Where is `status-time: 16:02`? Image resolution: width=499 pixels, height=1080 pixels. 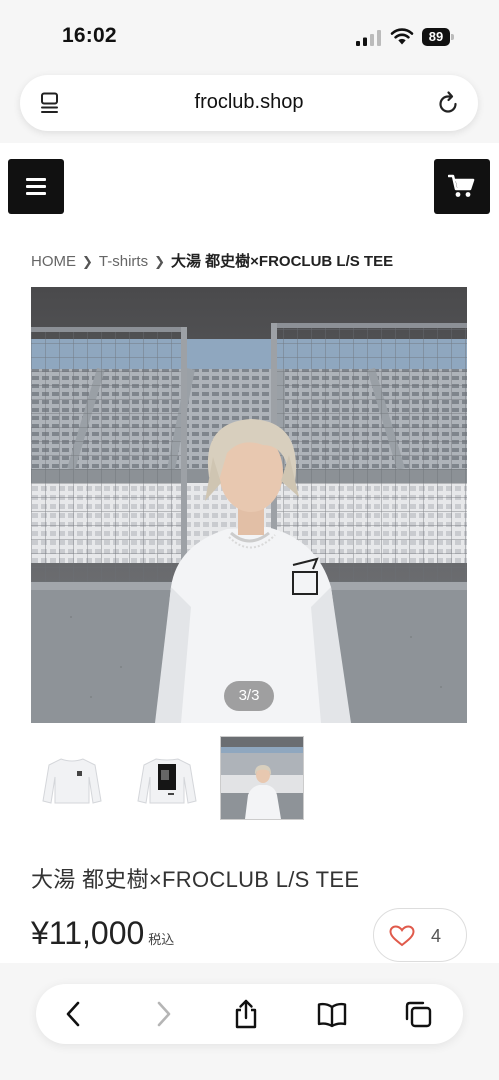 status-time: 16:02 is located at coordinates (89, 35).